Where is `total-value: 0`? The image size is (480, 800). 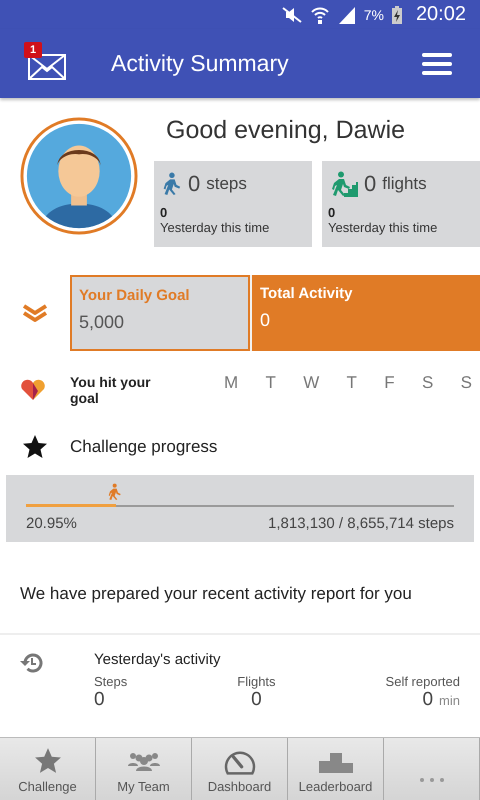
total-value: 0 is located at coordinates (266, 321).